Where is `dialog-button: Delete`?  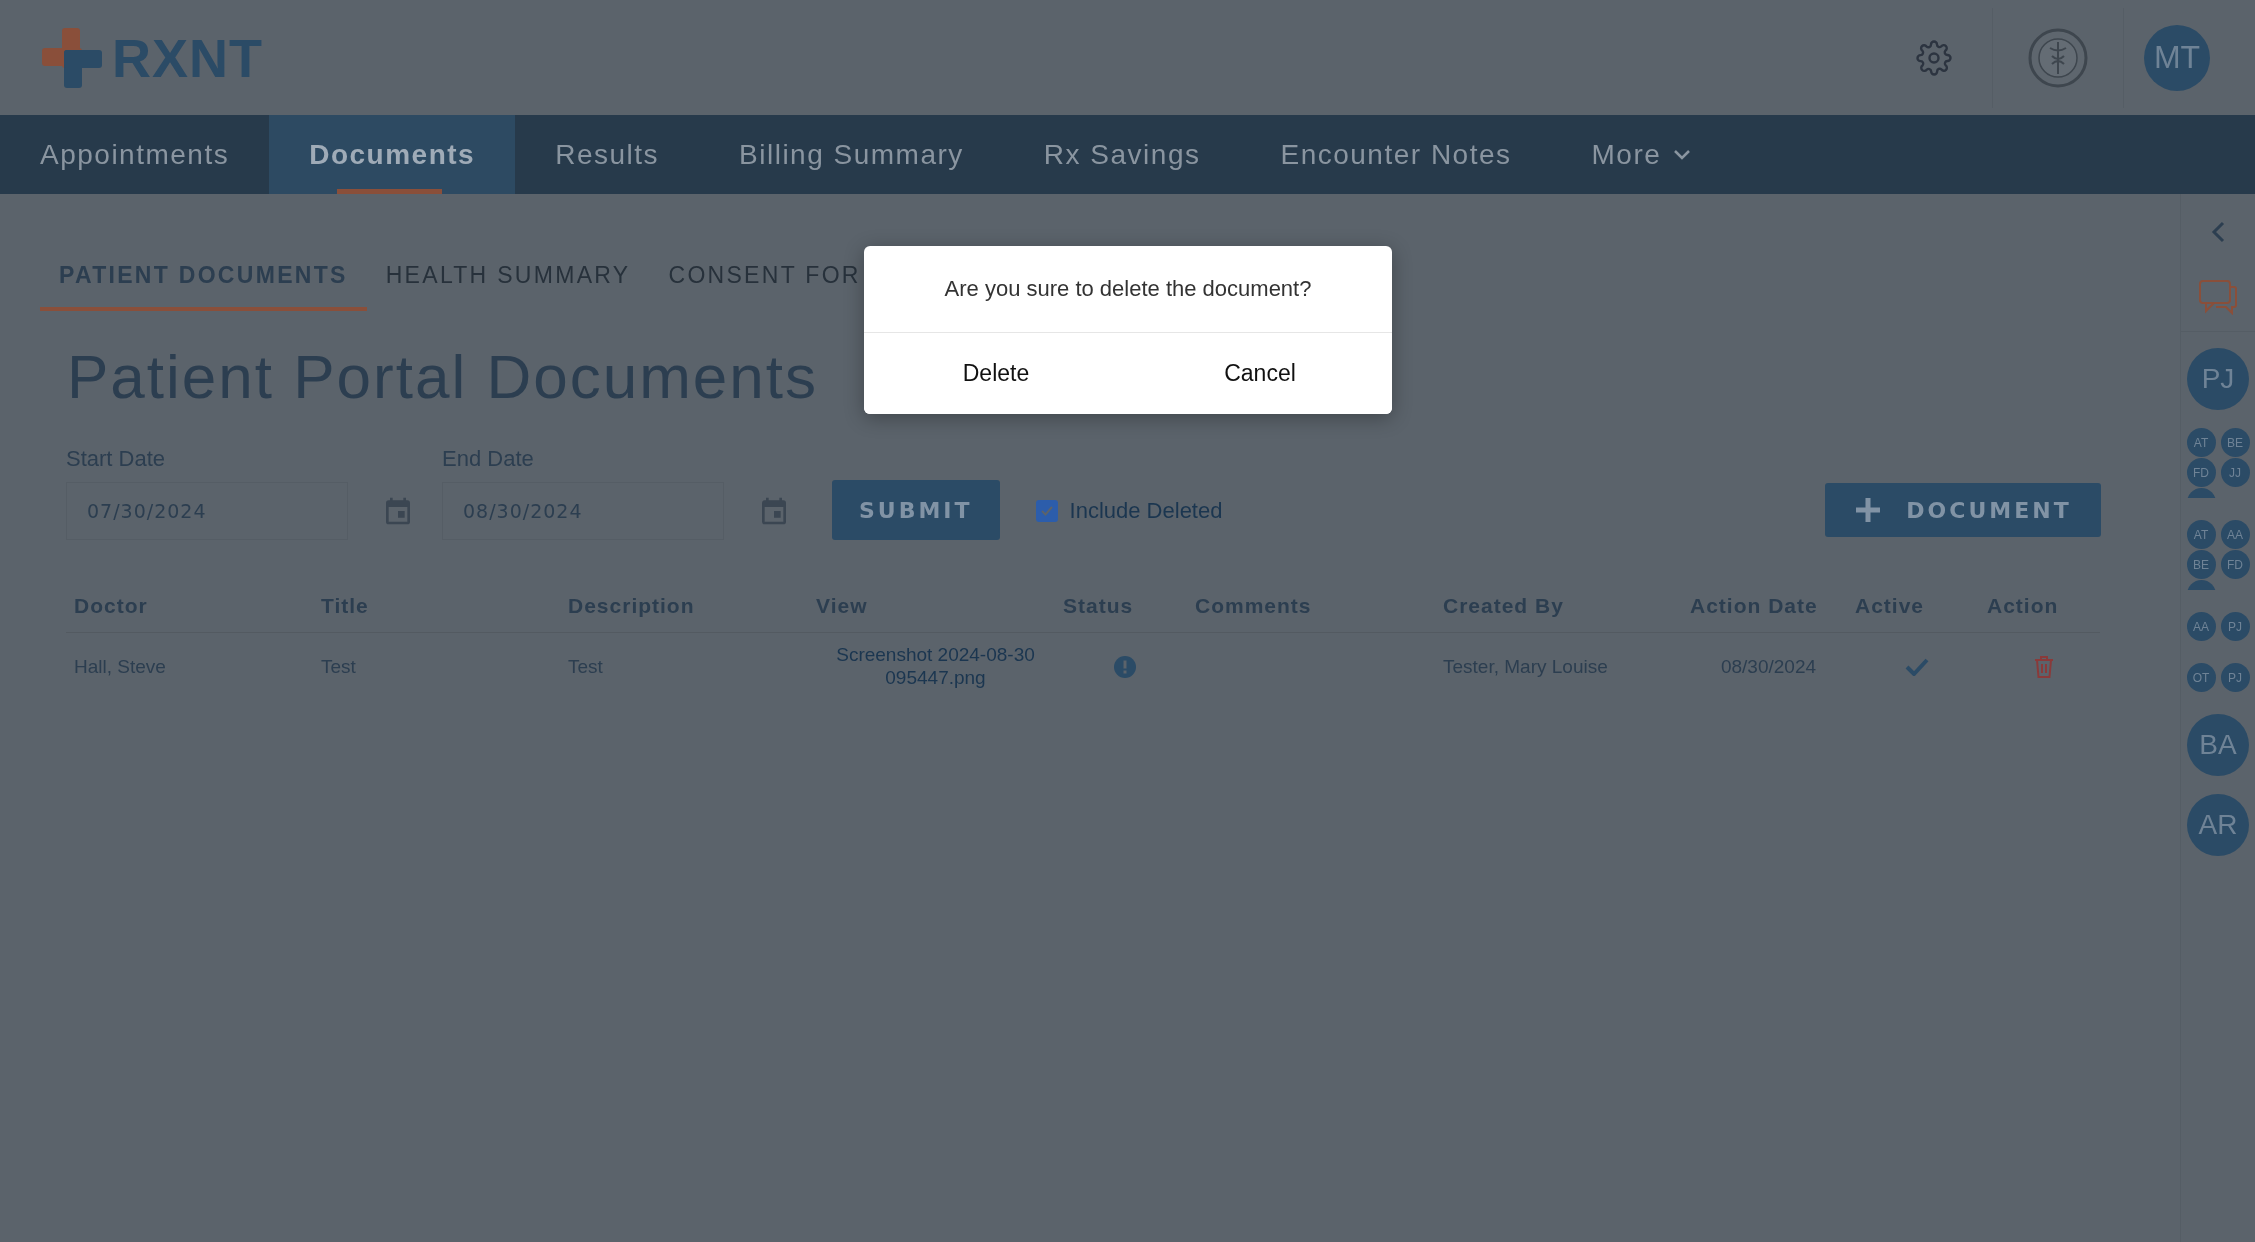 dialog-button: Delete is located at coordinates (996, 373).